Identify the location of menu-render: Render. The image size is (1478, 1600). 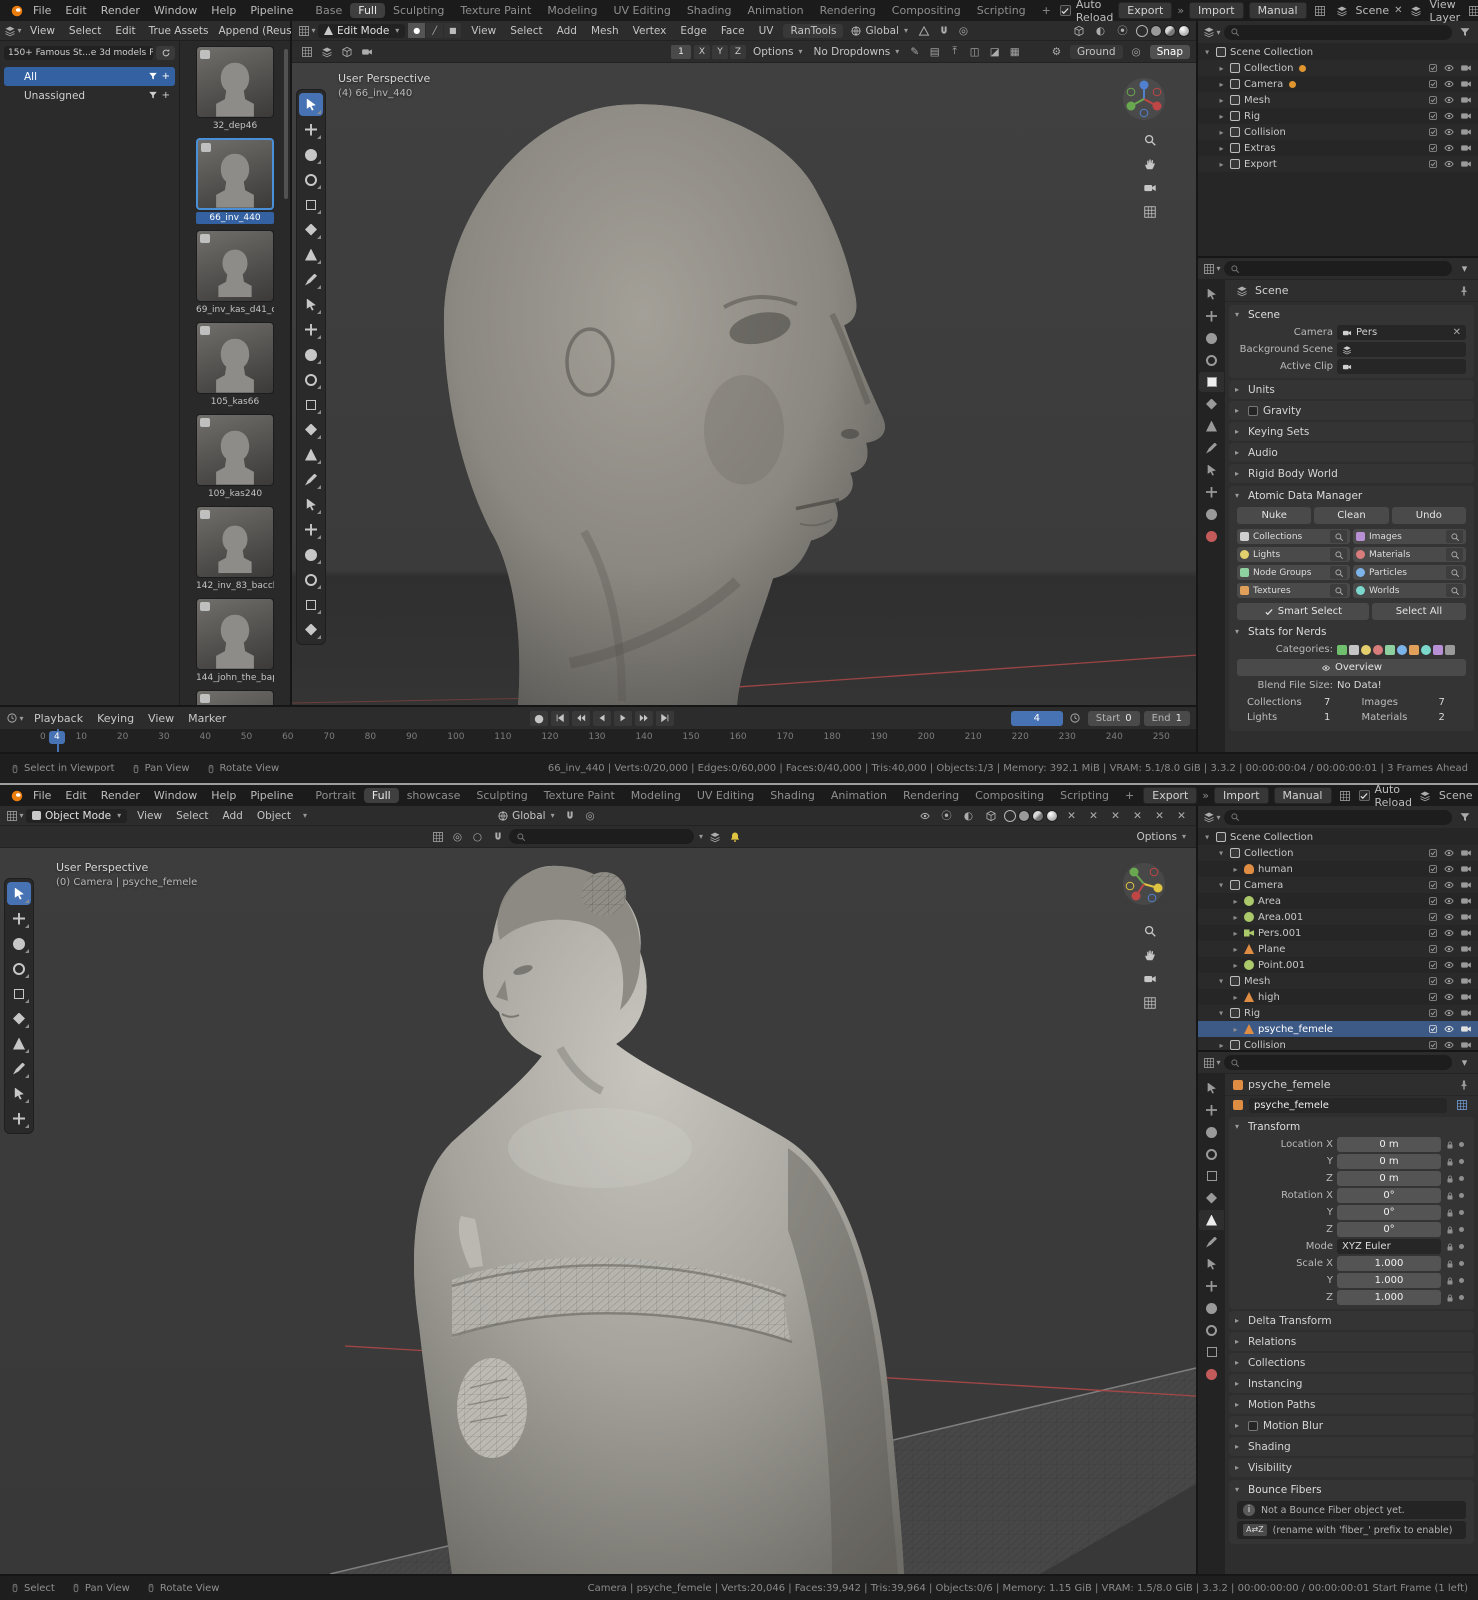
(120, 10).